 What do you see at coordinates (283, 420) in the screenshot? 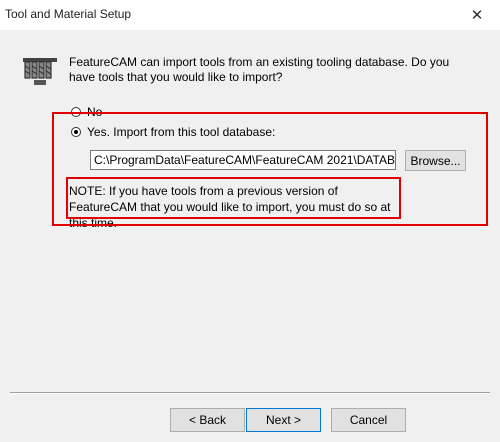
I see `next-button: Next >` at bounding box center [283, 420].